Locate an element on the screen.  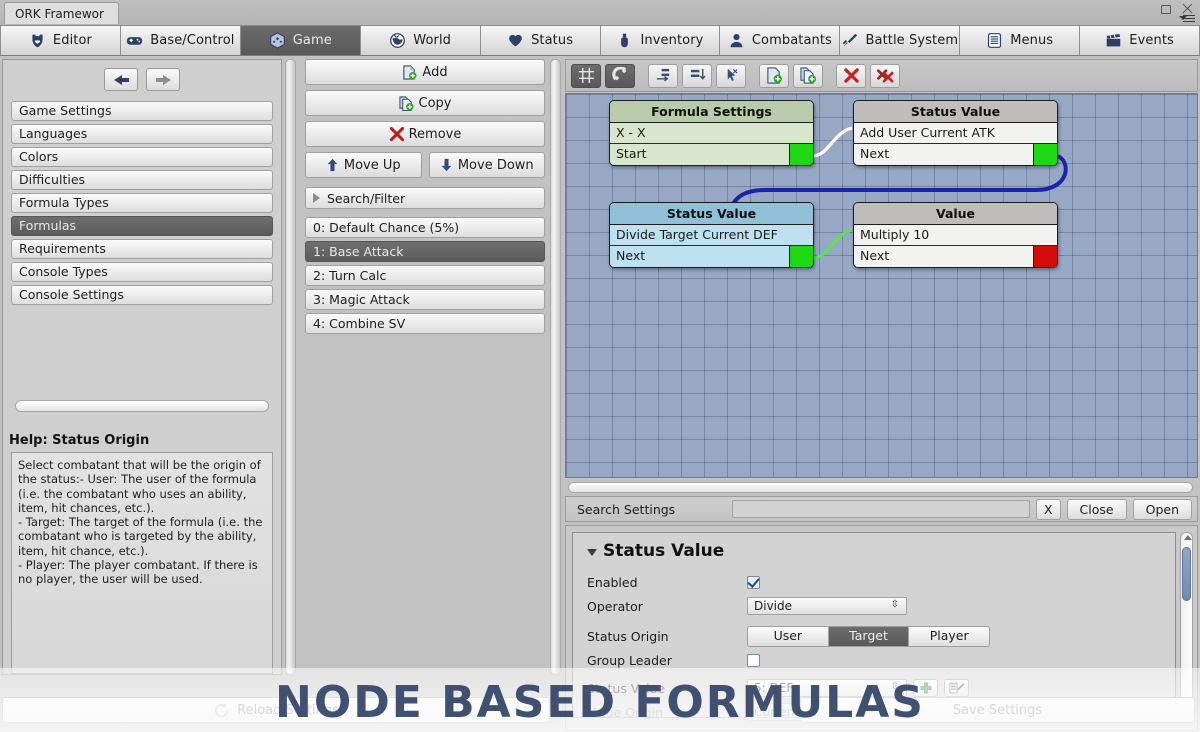
tab-label: Battle System is located at coordinates (912, 40).